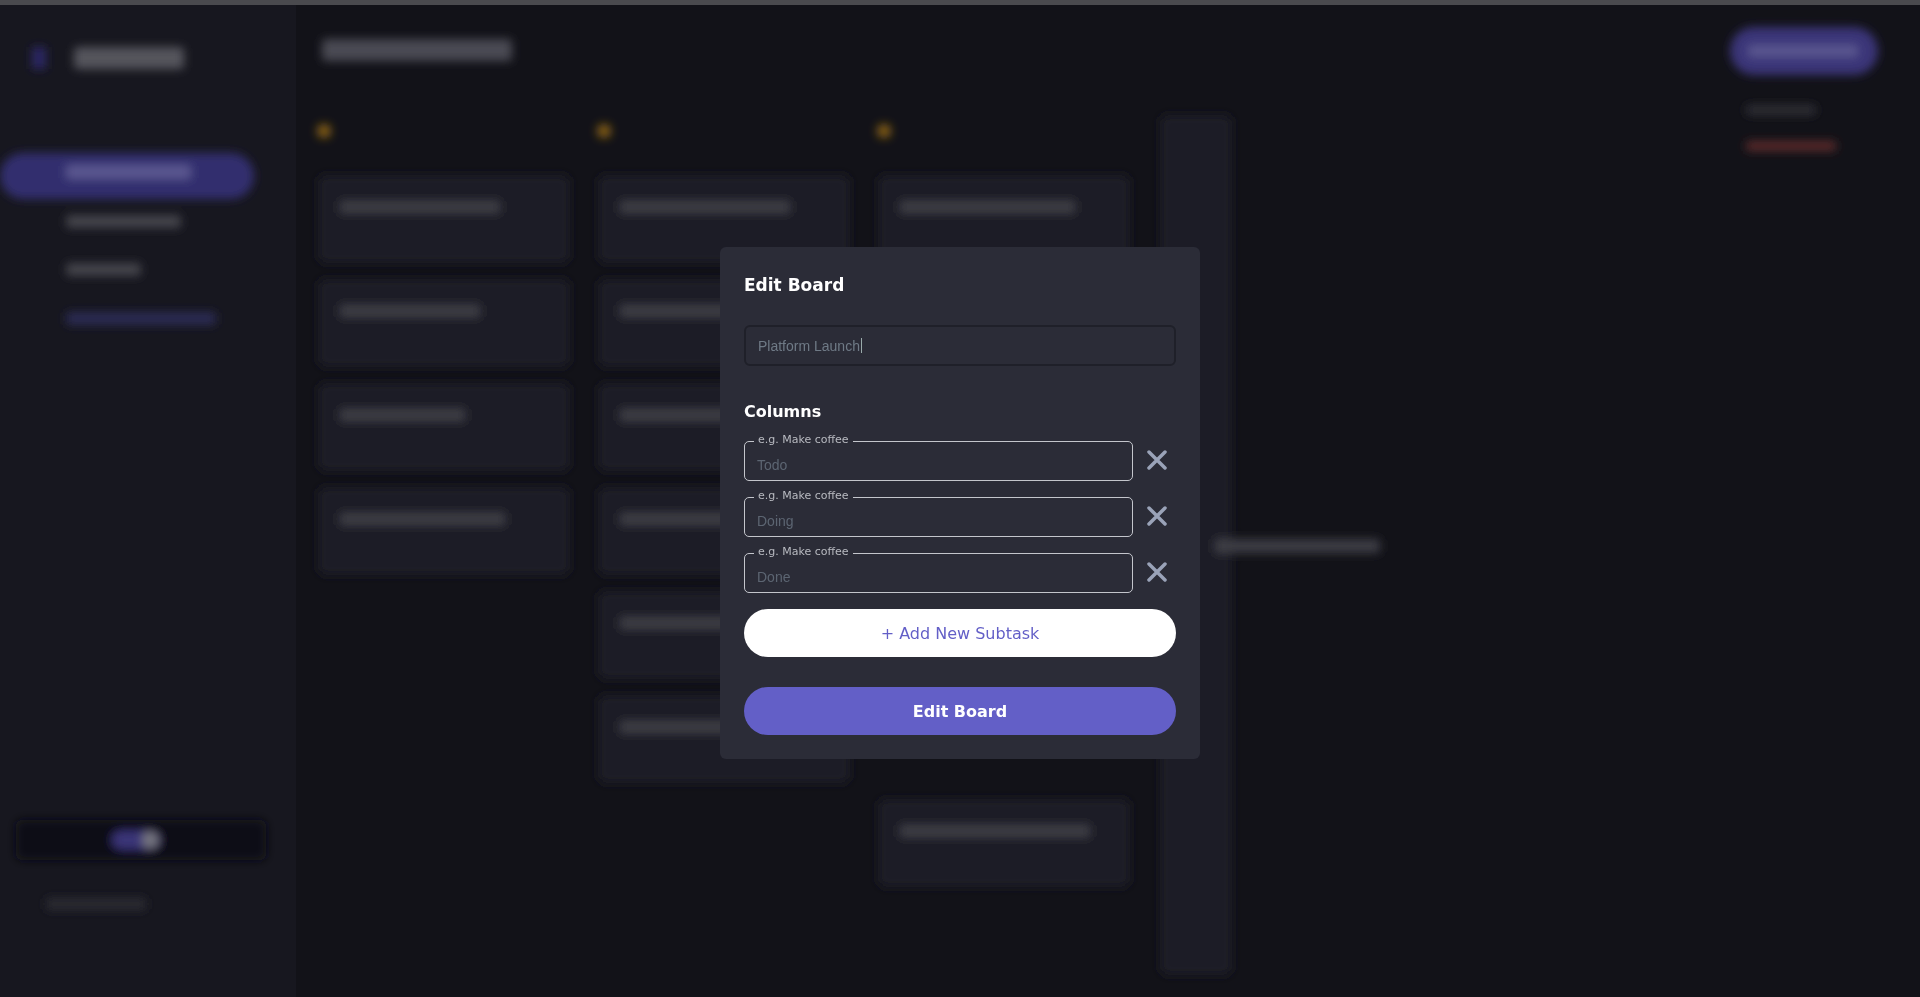 The width and height of the screenshot is (1920, 997). Describe the element at coordinates (795, 285) in the screenshot. I see `dialog-title: Edit Board` at that location.